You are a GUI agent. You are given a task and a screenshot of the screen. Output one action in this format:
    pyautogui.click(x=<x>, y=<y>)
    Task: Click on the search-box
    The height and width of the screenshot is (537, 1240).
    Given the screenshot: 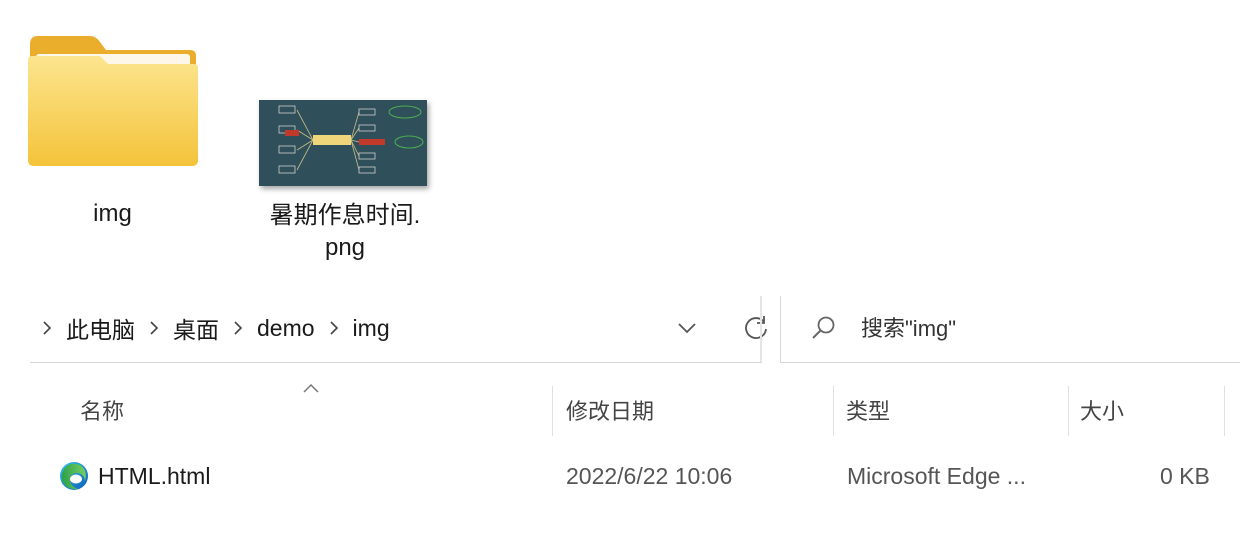 What is the action you would take?
    pyautogui.click(x=1010, y=329)
    